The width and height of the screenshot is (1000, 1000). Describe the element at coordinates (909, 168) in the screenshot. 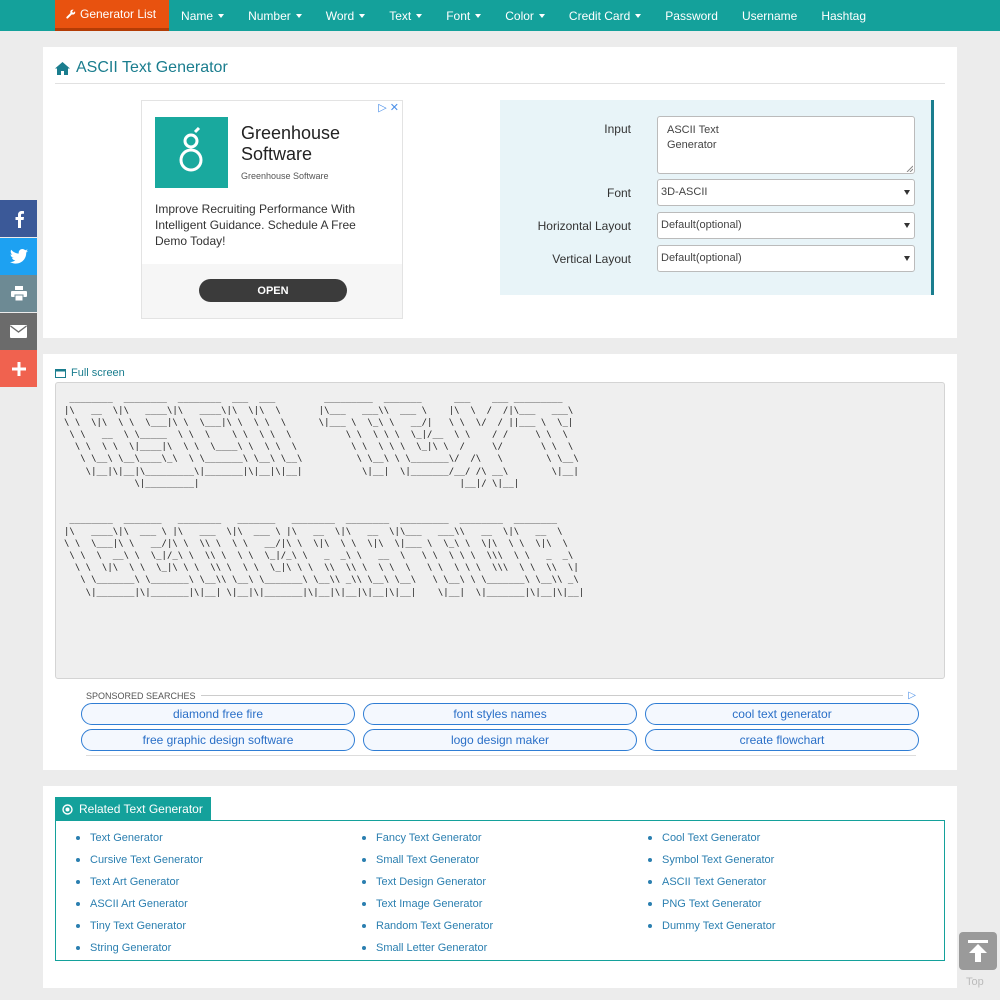

I see `resize-handle-icon` at that location.